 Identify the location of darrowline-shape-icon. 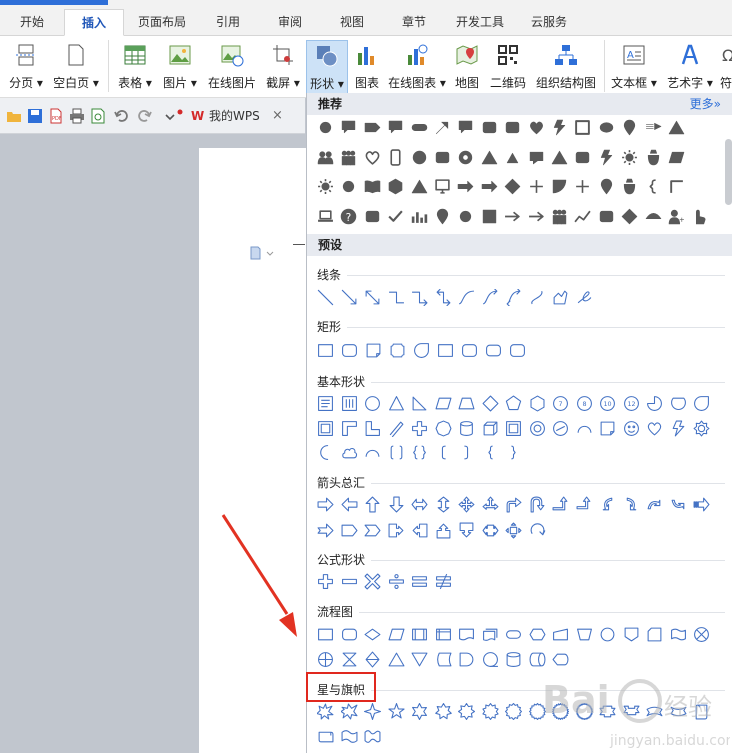
(372, 297).